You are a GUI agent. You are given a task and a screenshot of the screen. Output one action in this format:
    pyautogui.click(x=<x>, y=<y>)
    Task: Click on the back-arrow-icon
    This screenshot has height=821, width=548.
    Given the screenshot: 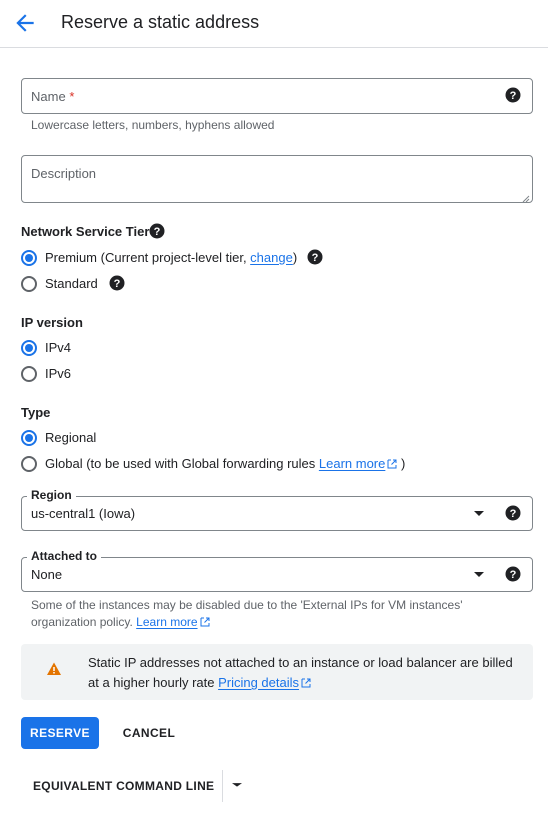 What is the action you would take?
    pyautogui.click(x=25, y=23)
    